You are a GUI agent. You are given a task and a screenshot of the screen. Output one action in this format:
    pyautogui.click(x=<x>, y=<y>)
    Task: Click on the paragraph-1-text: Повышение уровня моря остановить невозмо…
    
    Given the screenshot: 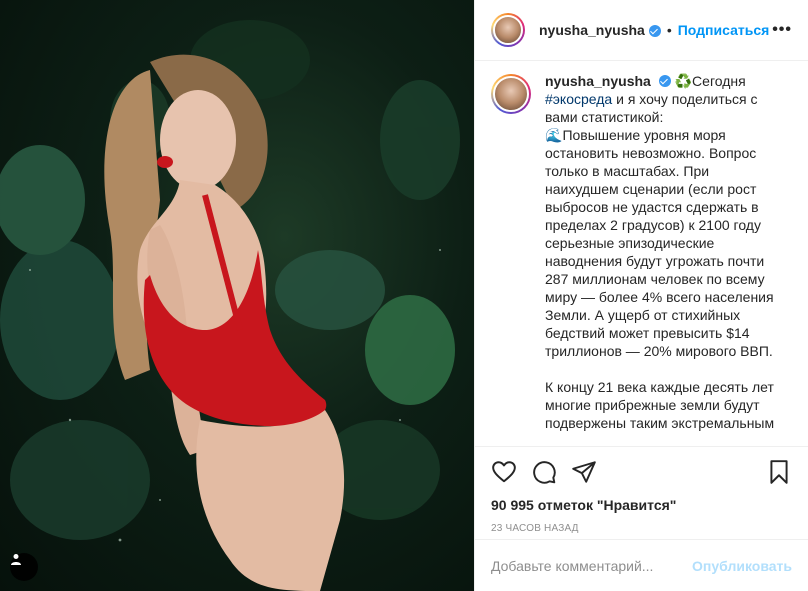 What is the action you would take?
    pyautogui.click(x=659, y=243)
    